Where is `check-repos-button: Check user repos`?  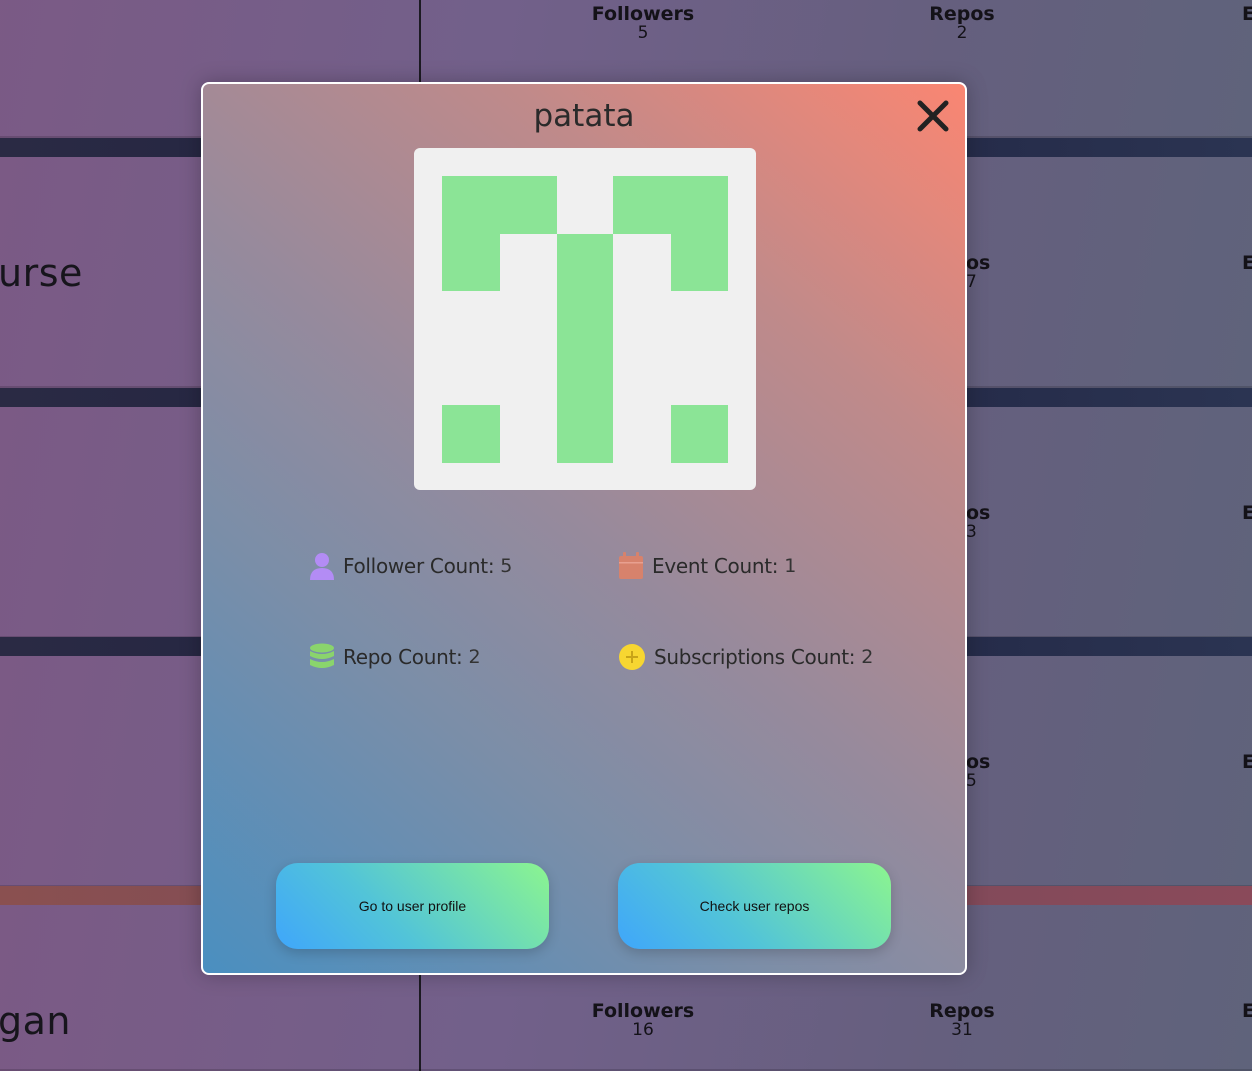
check-repos-button: Check user repos is located at coordinates (754, 906).